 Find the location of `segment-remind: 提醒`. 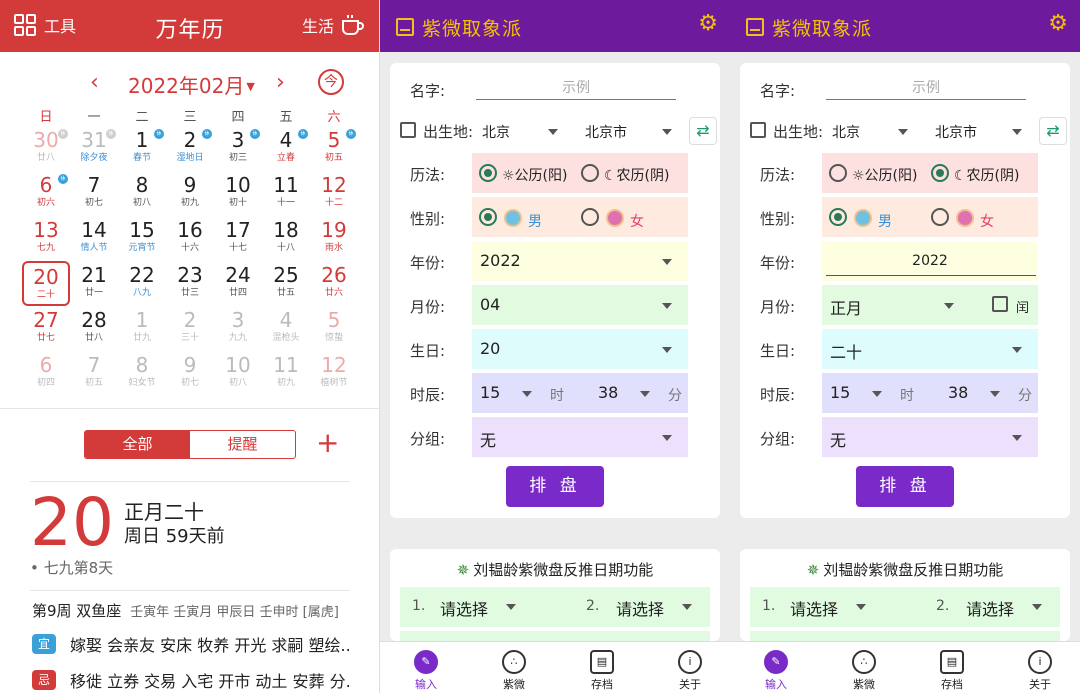

segment-remind: 提醒 is located at coordinates (242, 444).